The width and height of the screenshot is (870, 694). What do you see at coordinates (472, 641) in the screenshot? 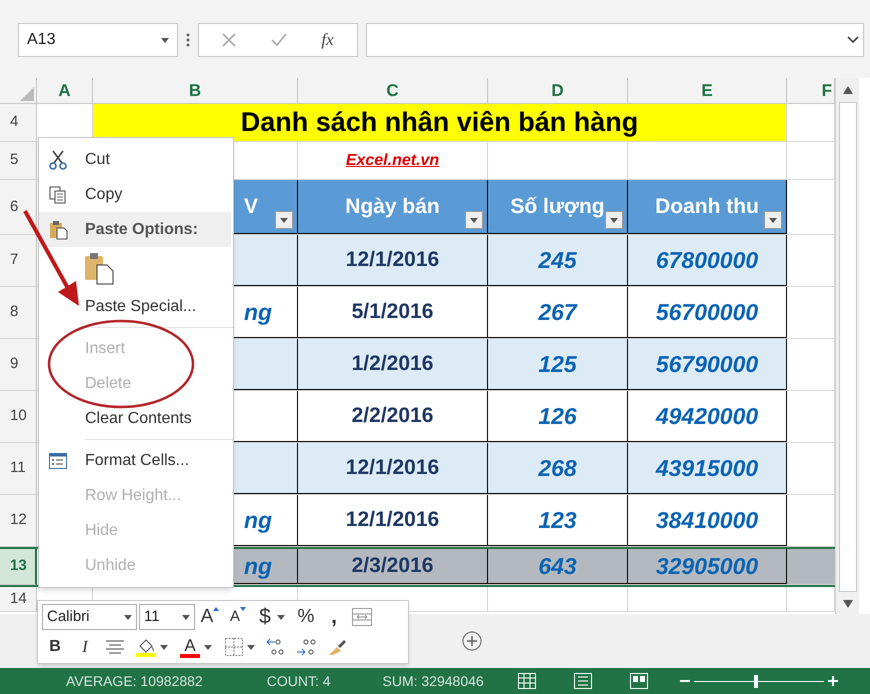
I see `add-sheet-icon` at bounding box center [472, 641].